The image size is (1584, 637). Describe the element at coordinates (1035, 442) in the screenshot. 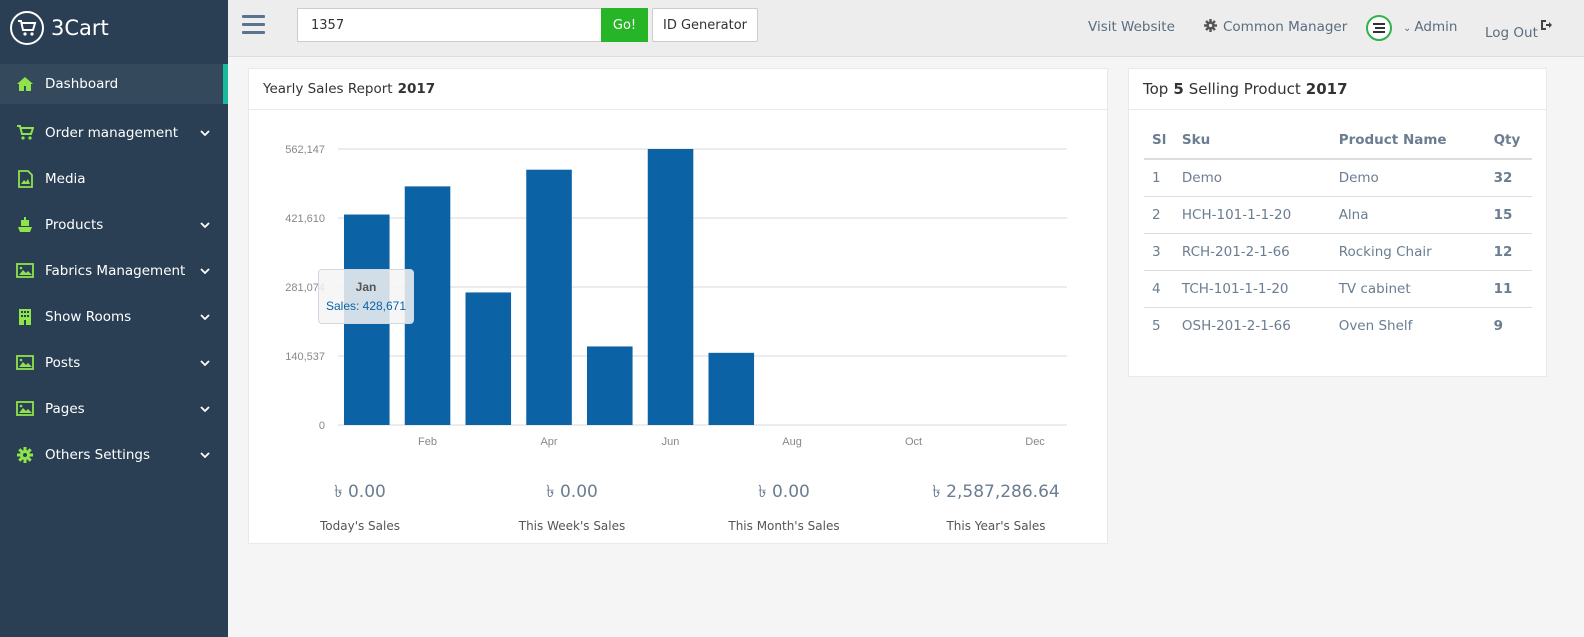

I see `x-tick-label: Dec` at that location.